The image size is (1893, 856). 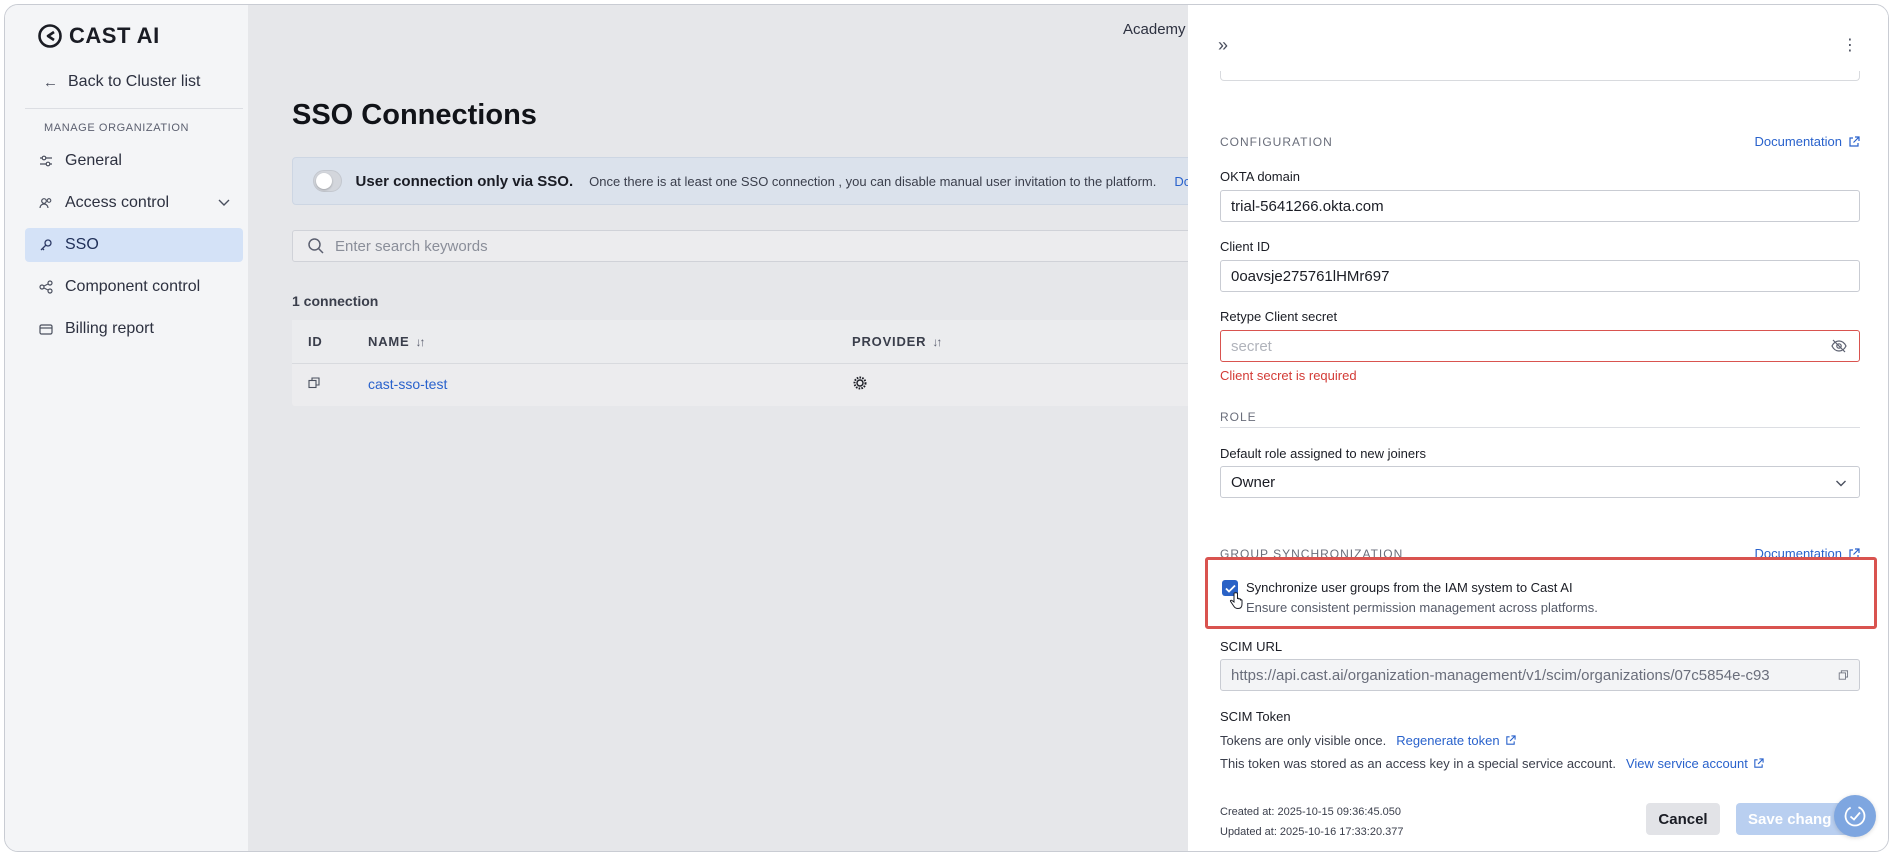 I want to click on search-input, so click(x=635, y=246).